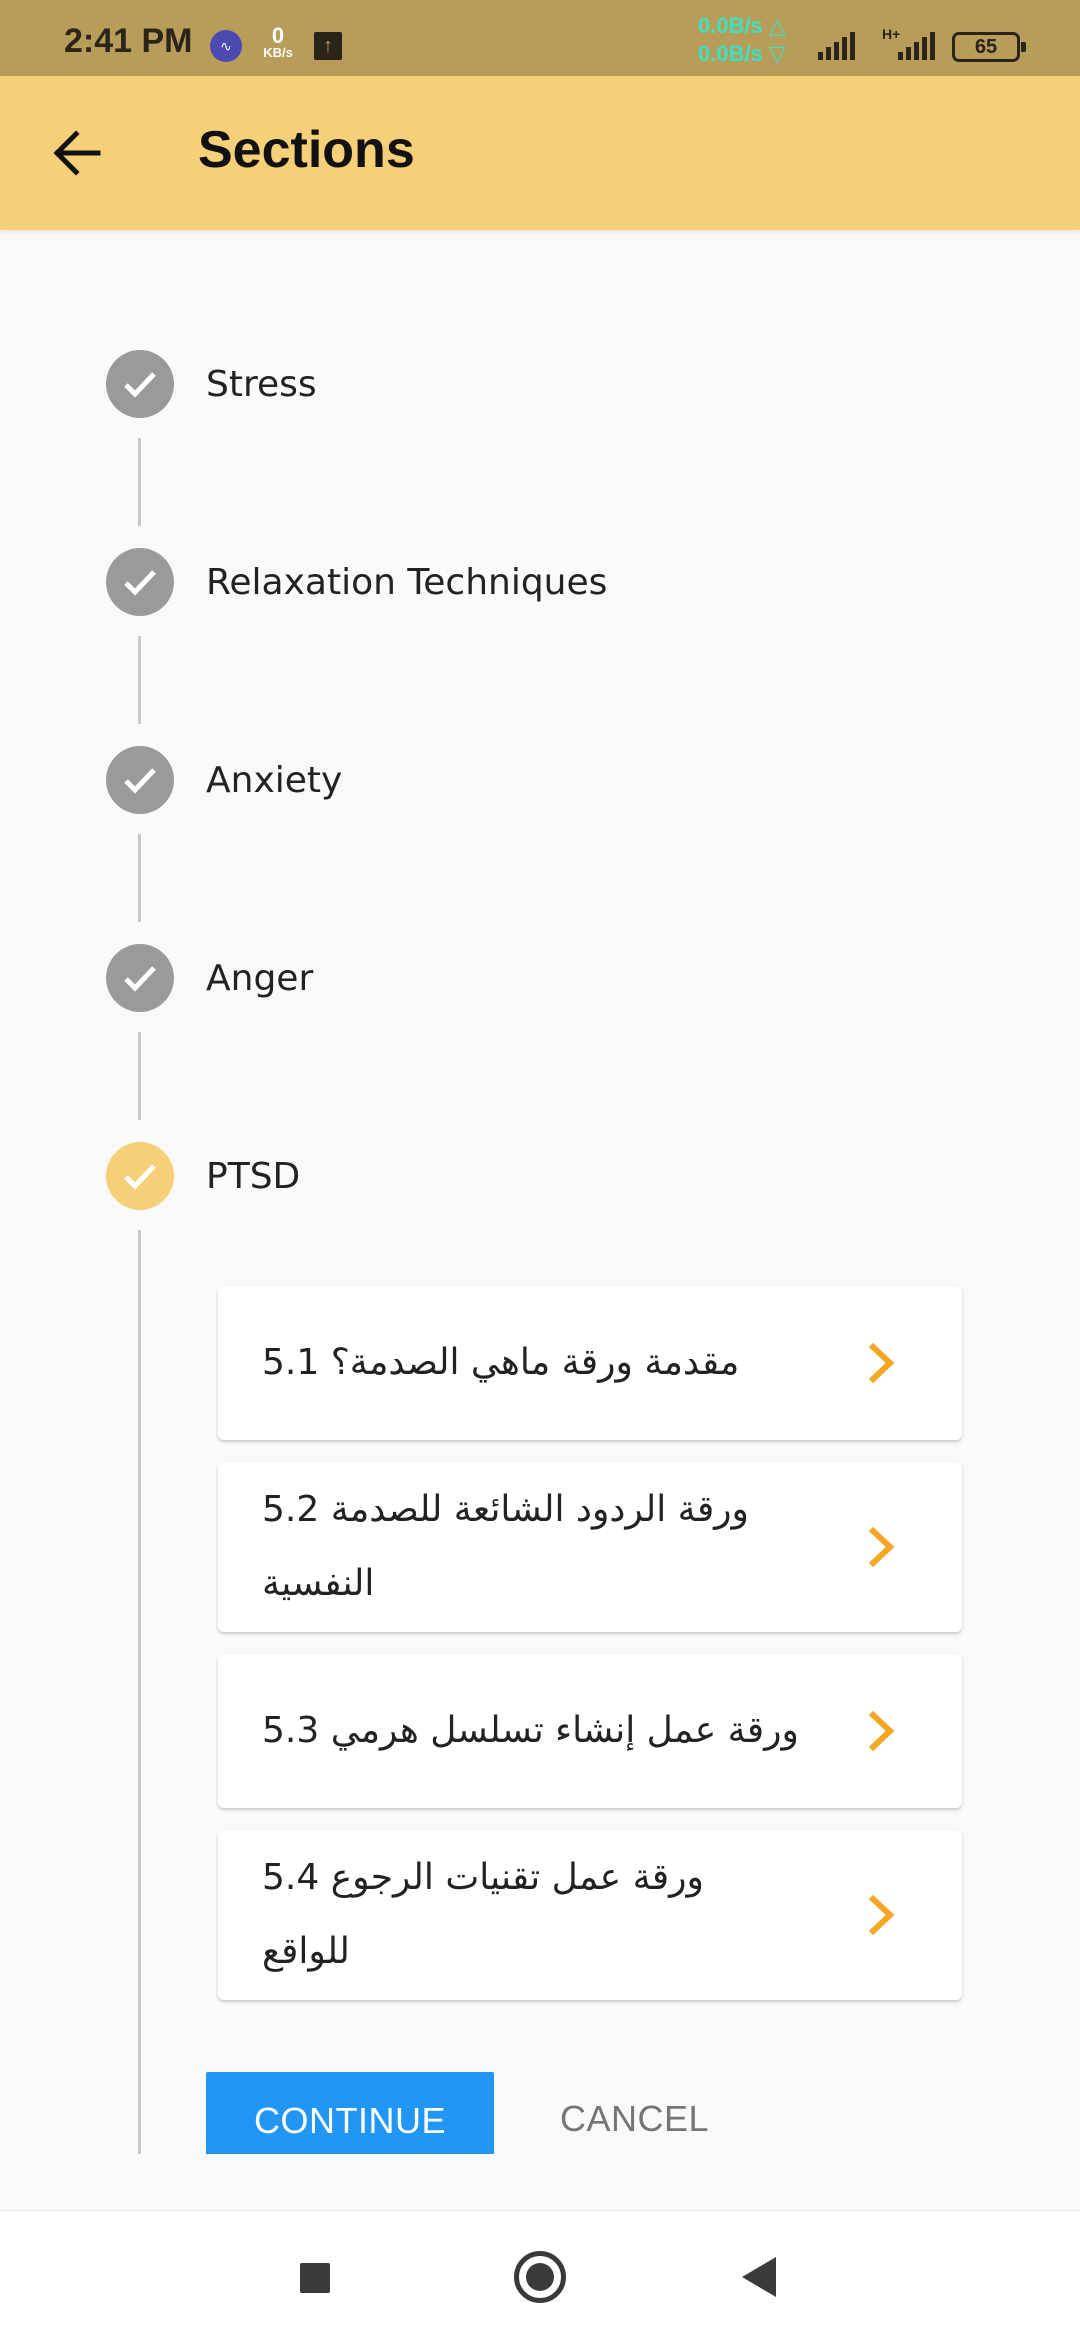 The image size is (1080, 2340). I want to click on recents-icon, so click(315, 2278).